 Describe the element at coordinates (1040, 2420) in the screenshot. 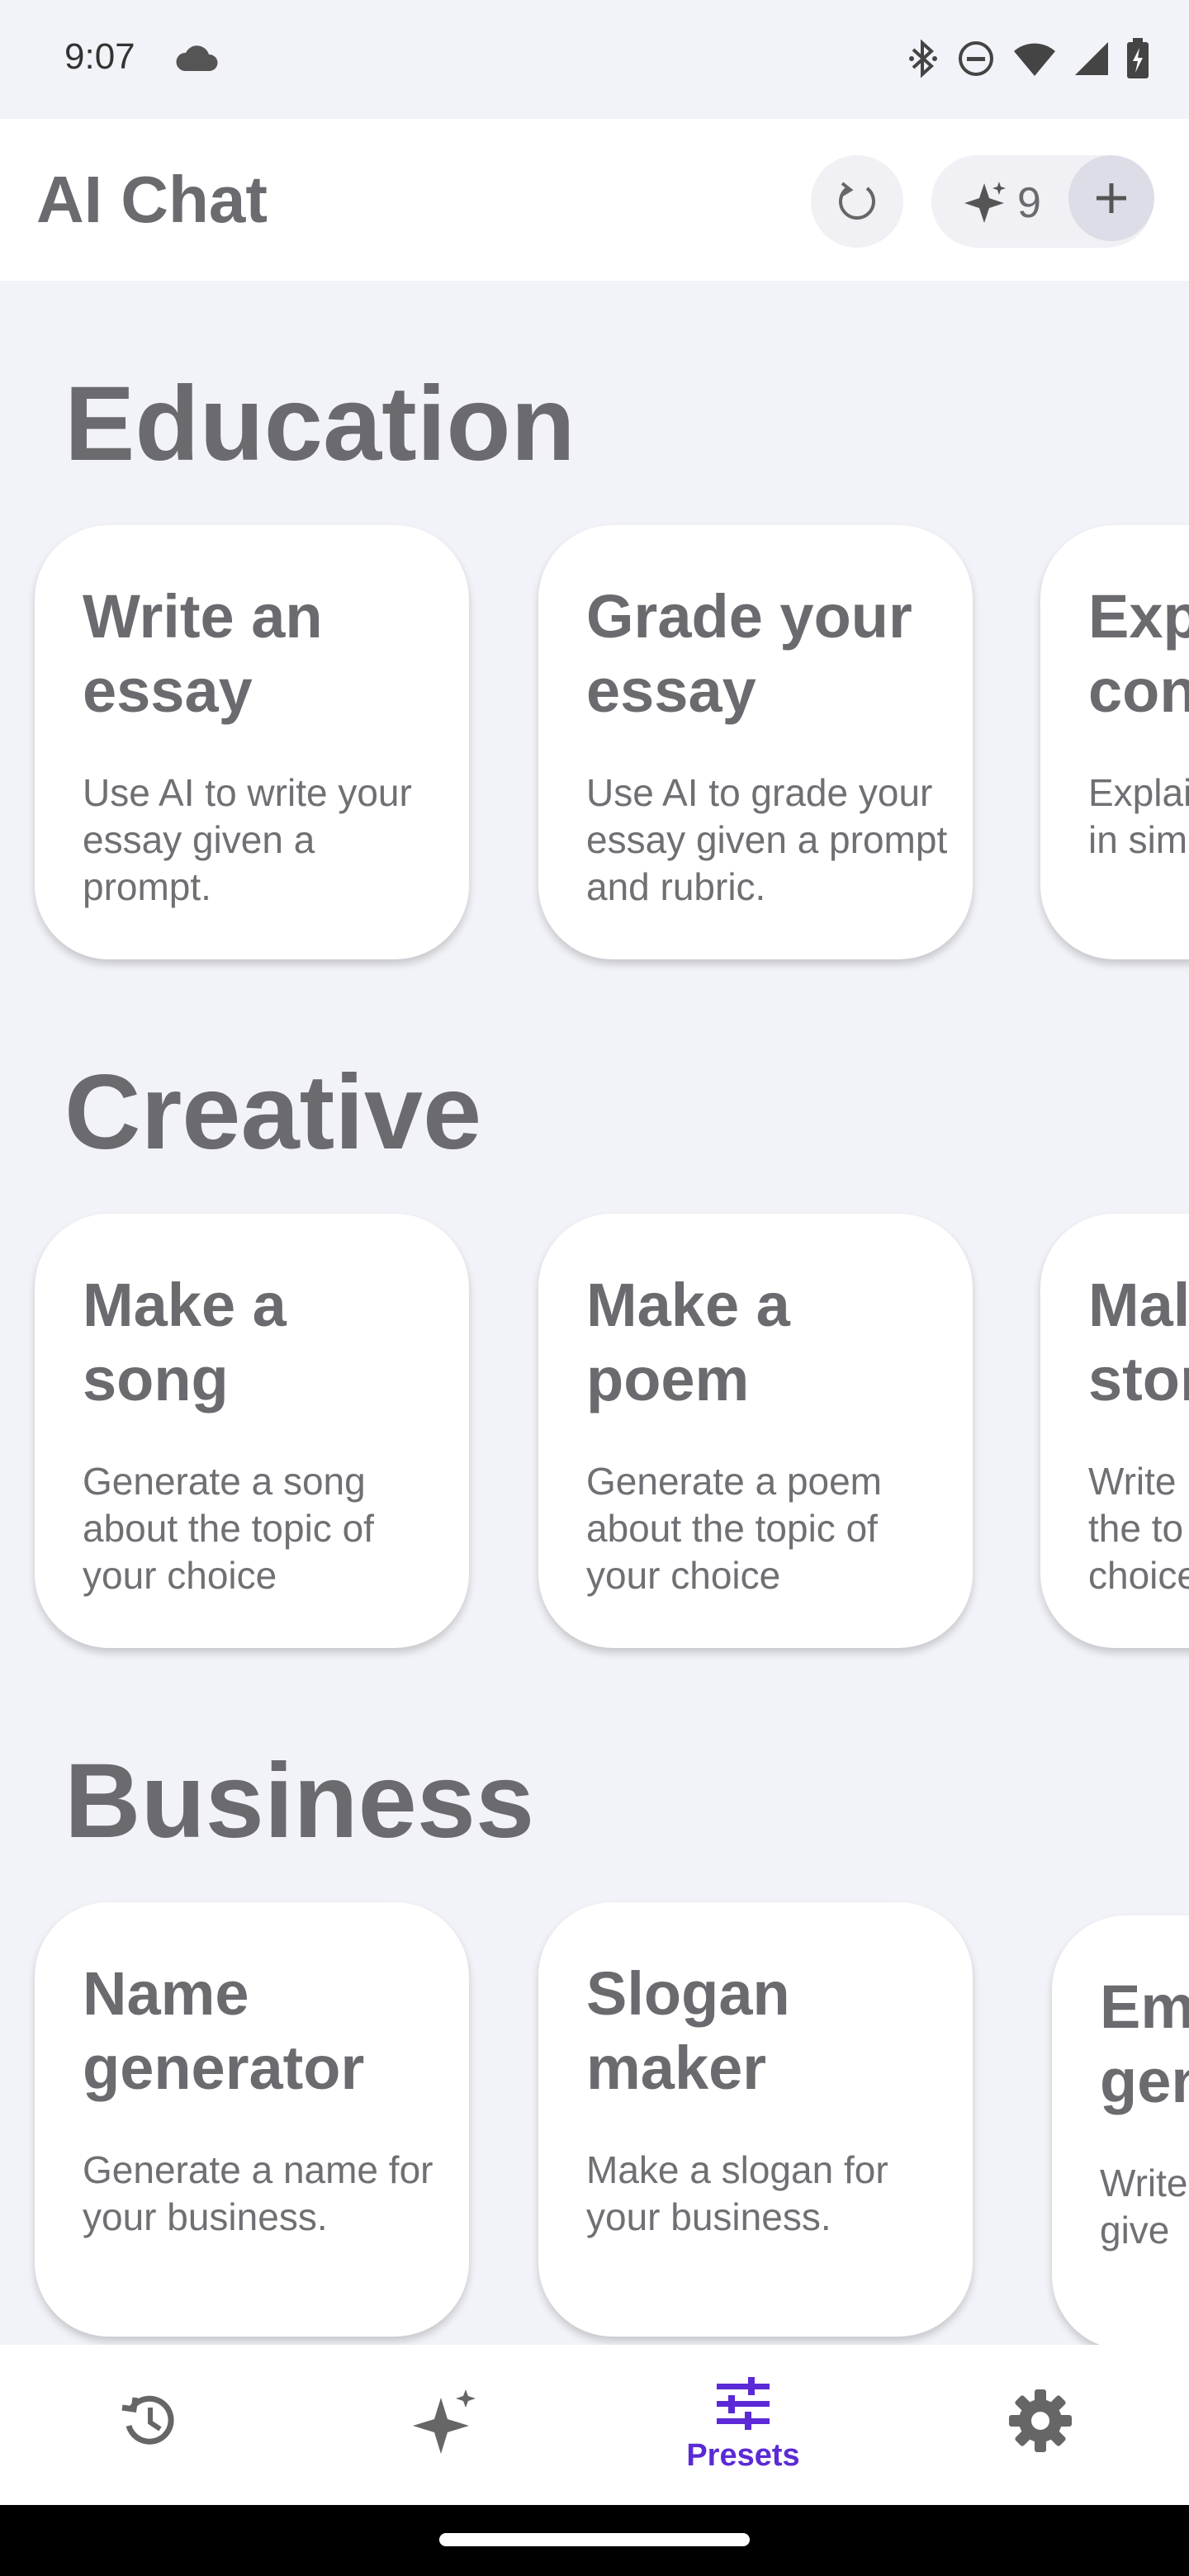

I see `settings-icon` at that location.